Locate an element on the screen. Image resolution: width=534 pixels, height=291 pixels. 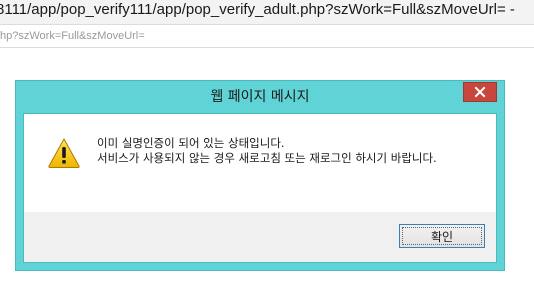
close-button is located at coordinates (480, 92).